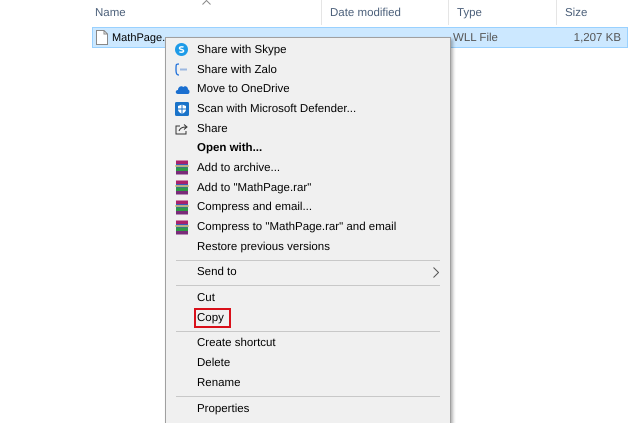 The image size is (640, 423). I want to click on file-size: 1,207 KB, so click(597, 38).